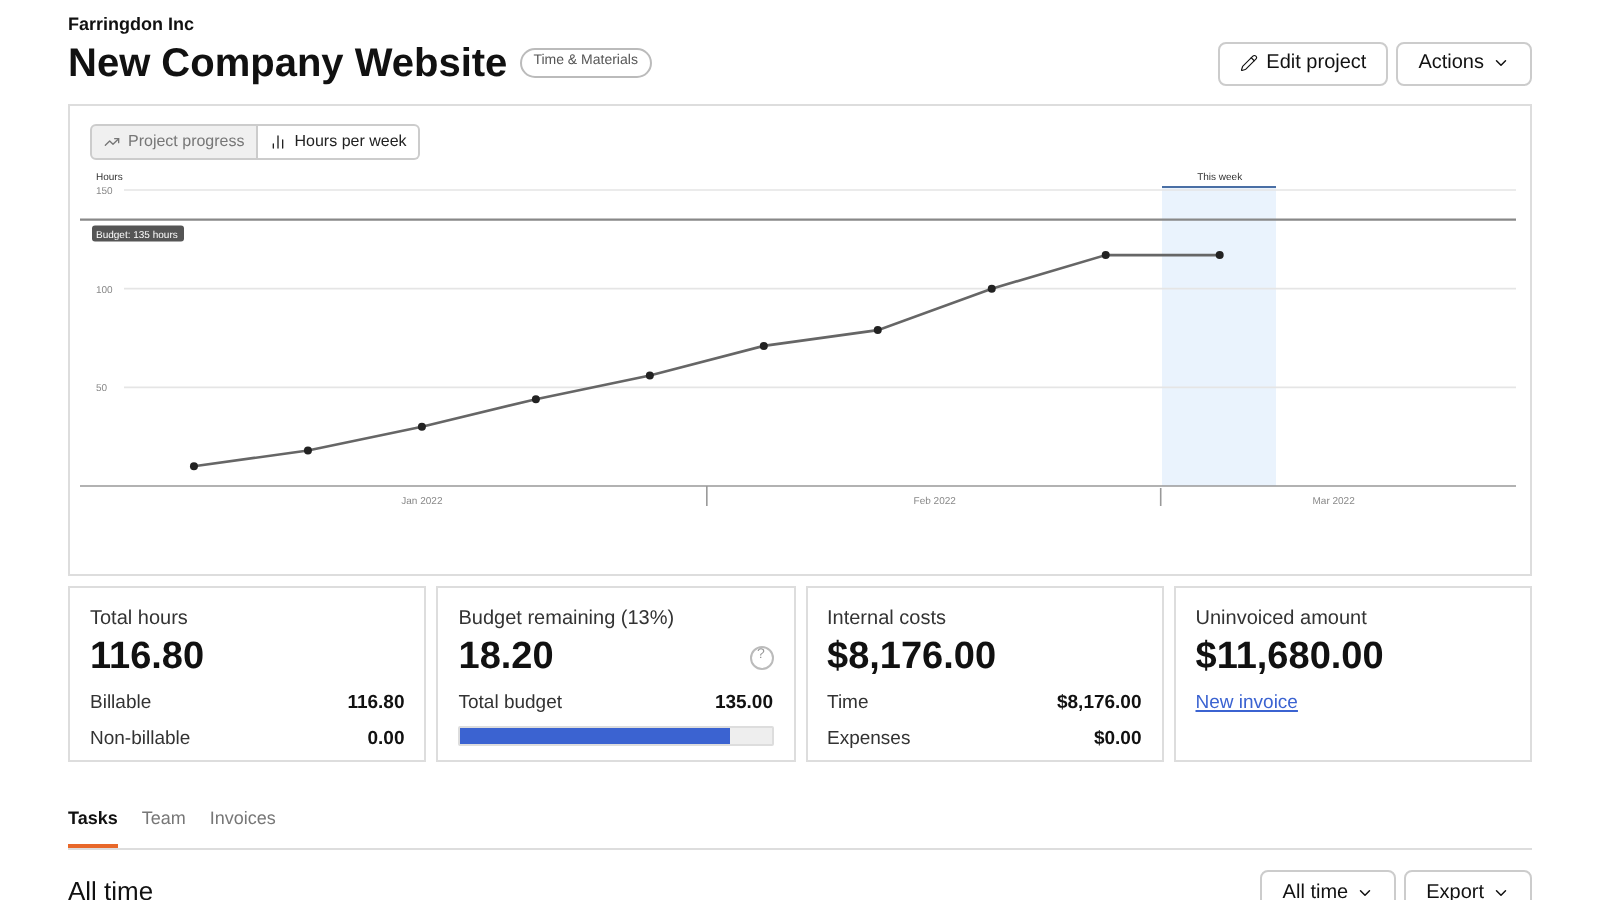 The width and height of the screenshot is (1600, 900). I want to click on section-tab: Team, so click(163, 826).